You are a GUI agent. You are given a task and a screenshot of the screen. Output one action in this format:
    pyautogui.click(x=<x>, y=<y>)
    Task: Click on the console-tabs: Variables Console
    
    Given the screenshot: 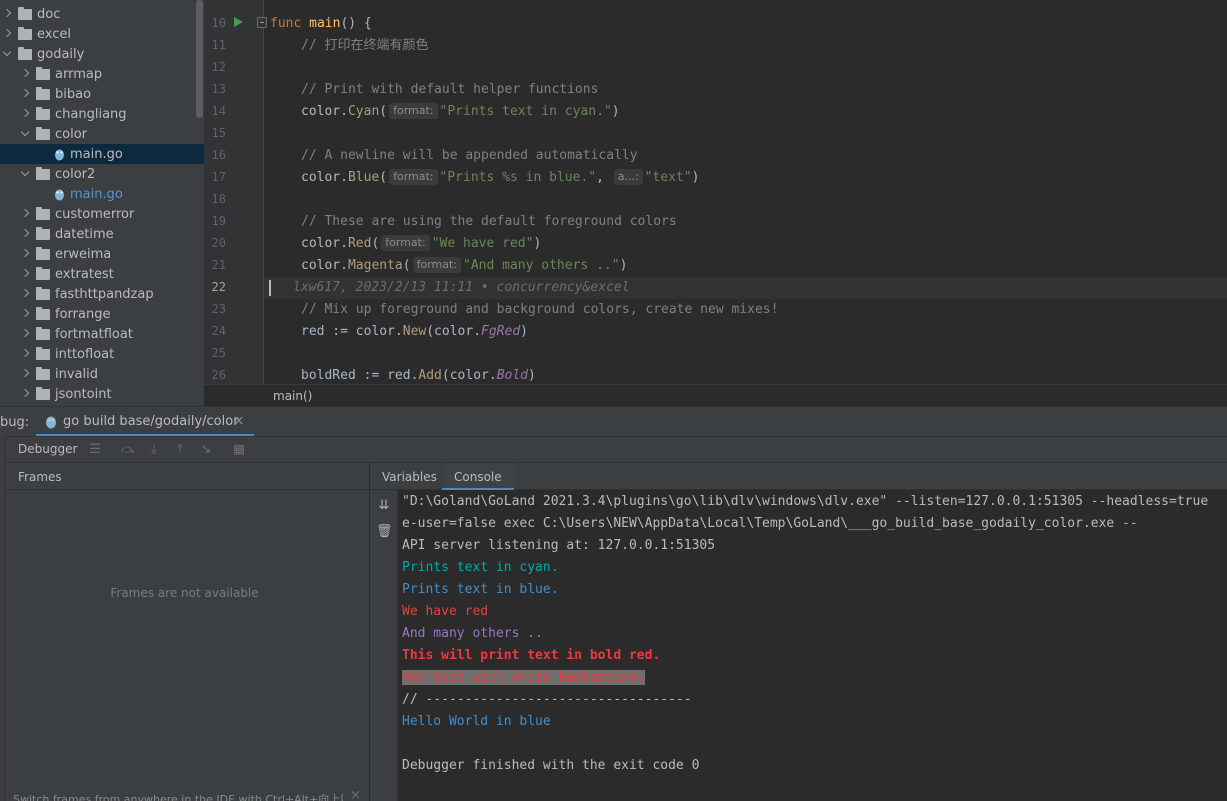 What is the action you would take?
    pyautogui.click(x=798, y=476)
    